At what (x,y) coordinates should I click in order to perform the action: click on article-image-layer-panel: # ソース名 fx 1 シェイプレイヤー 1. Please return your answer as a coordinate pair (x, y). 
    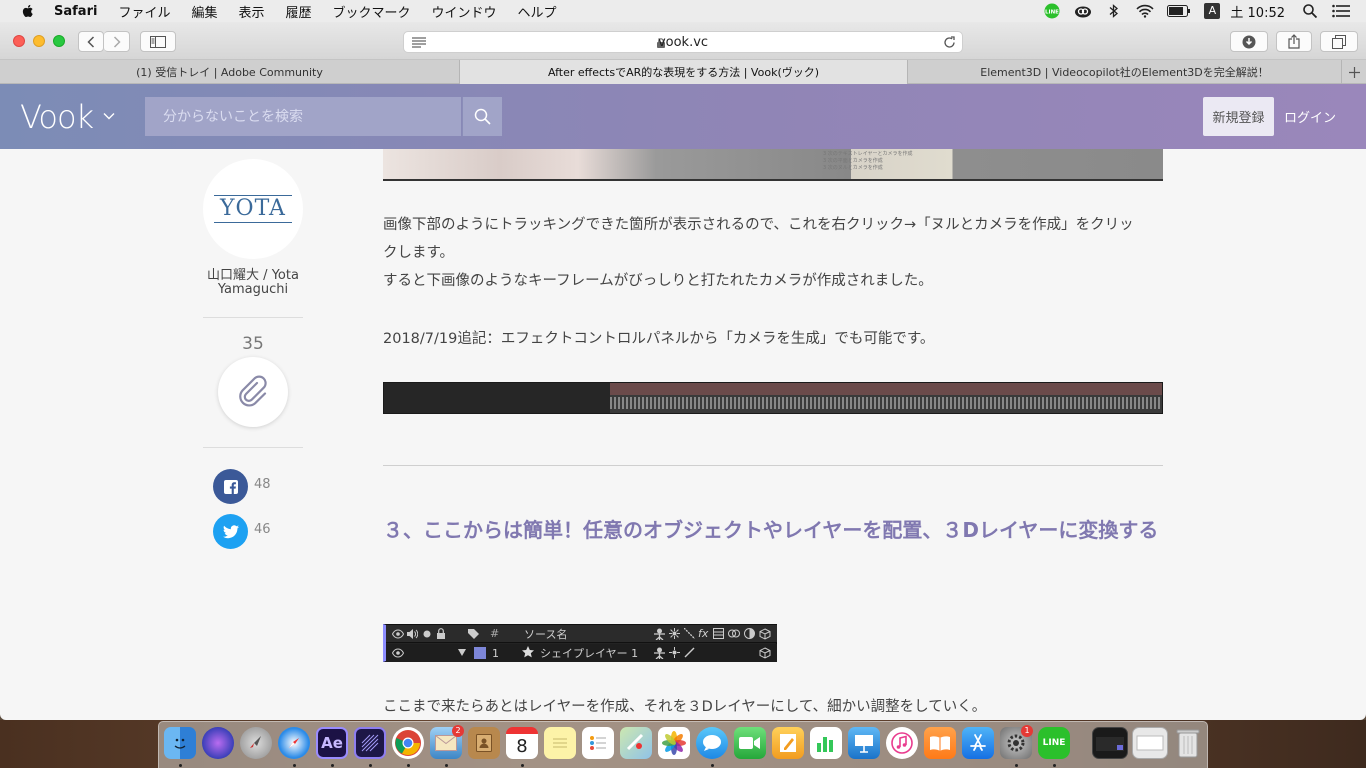
    Looking at the image, I should click on (580, 643).